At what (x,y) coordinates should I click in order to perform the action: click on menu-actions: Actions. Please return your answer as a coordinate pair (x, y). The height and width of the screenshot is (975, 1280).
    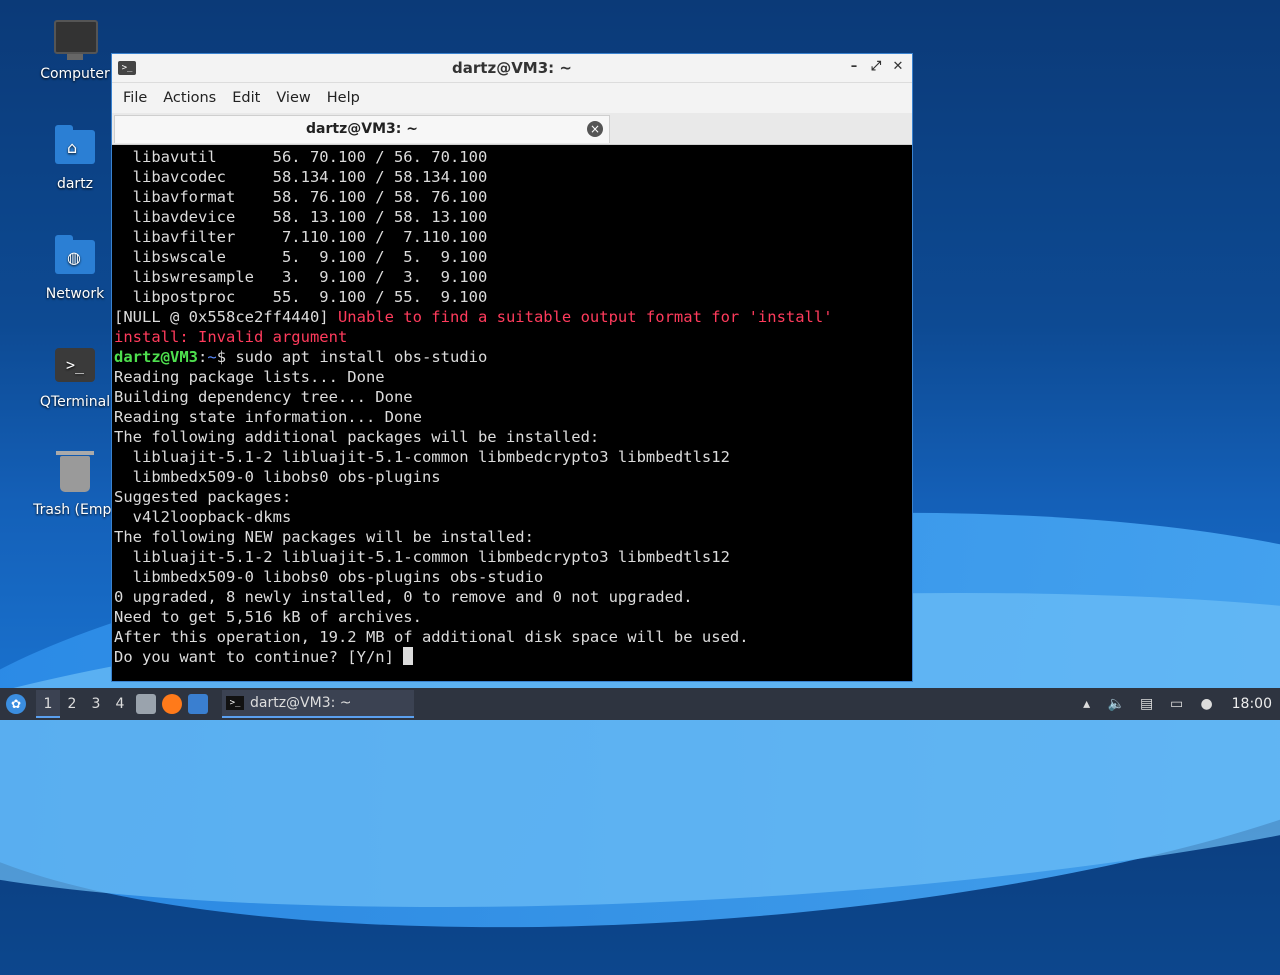
    Looking at the image, I should click on (189, 98).